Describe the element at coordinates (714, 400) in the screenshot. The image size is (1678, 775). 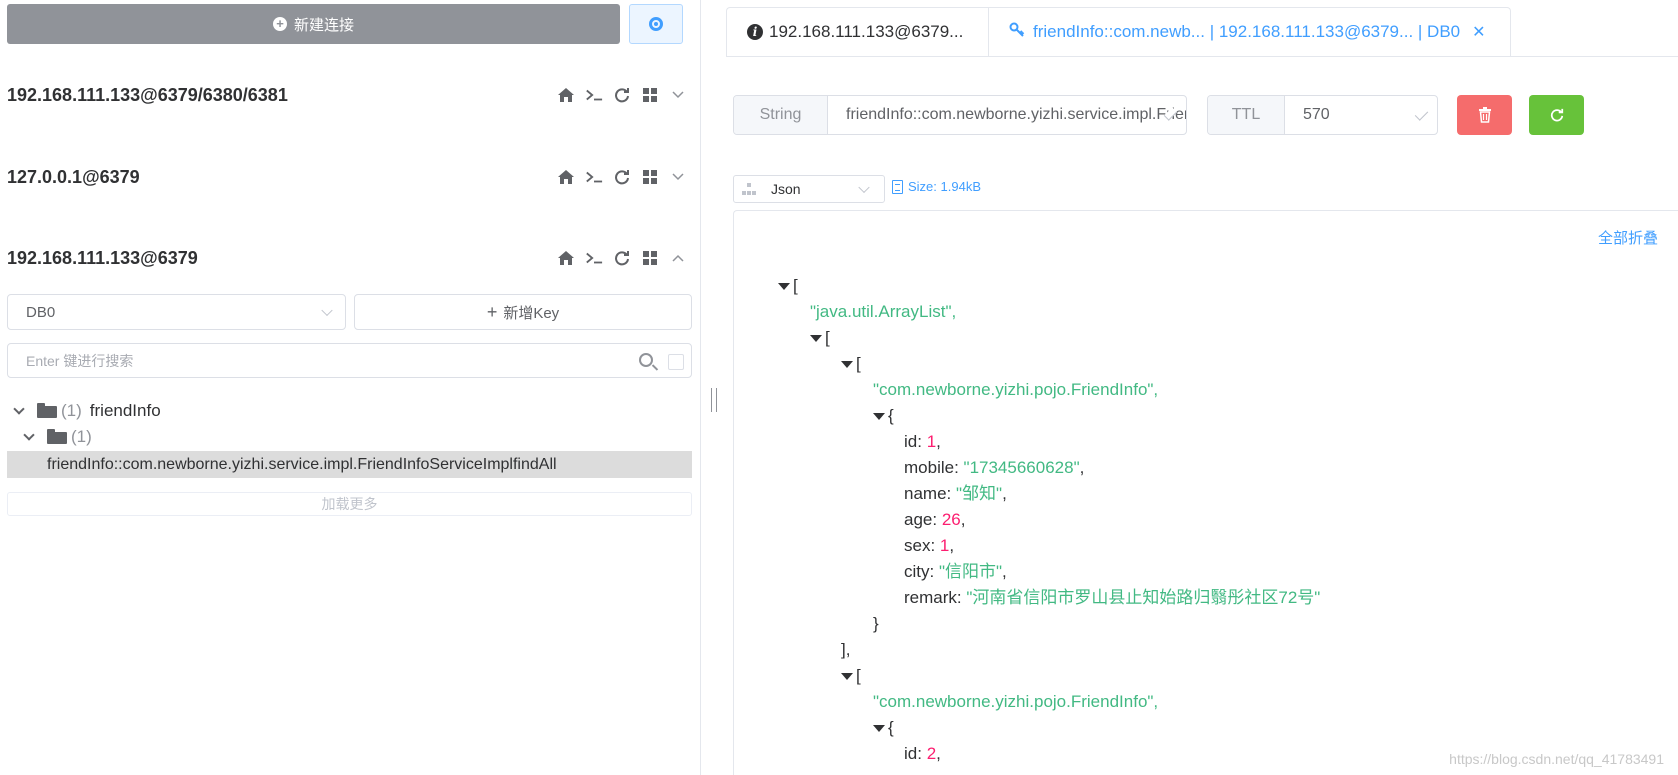
I see `resize-handle` at that location.